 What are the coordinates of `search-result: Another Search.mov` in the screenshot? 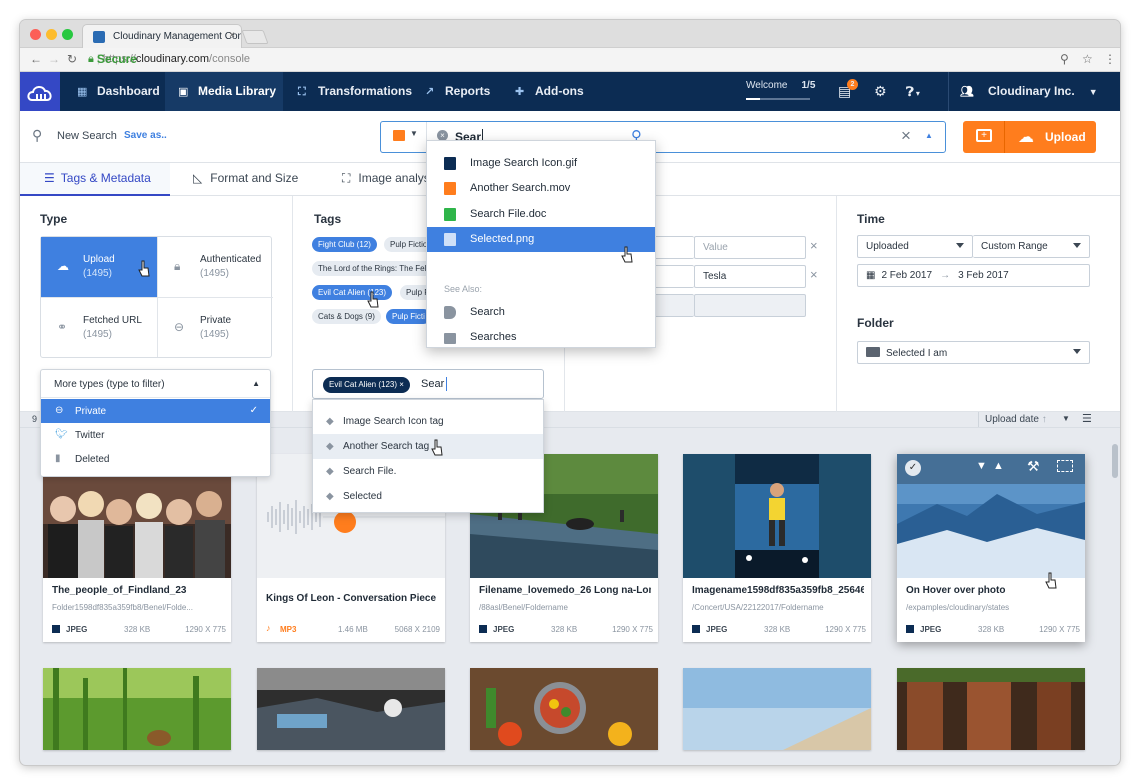 It's located at (541, 188).